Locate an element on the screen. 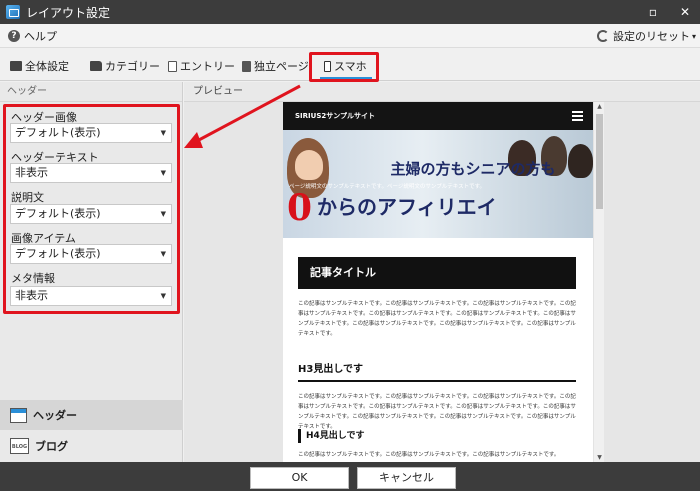 The height and width of the screenshot is (491, 700). hero-headline: 主婦の方もシニアの方も is located at coordinates (473, 169).